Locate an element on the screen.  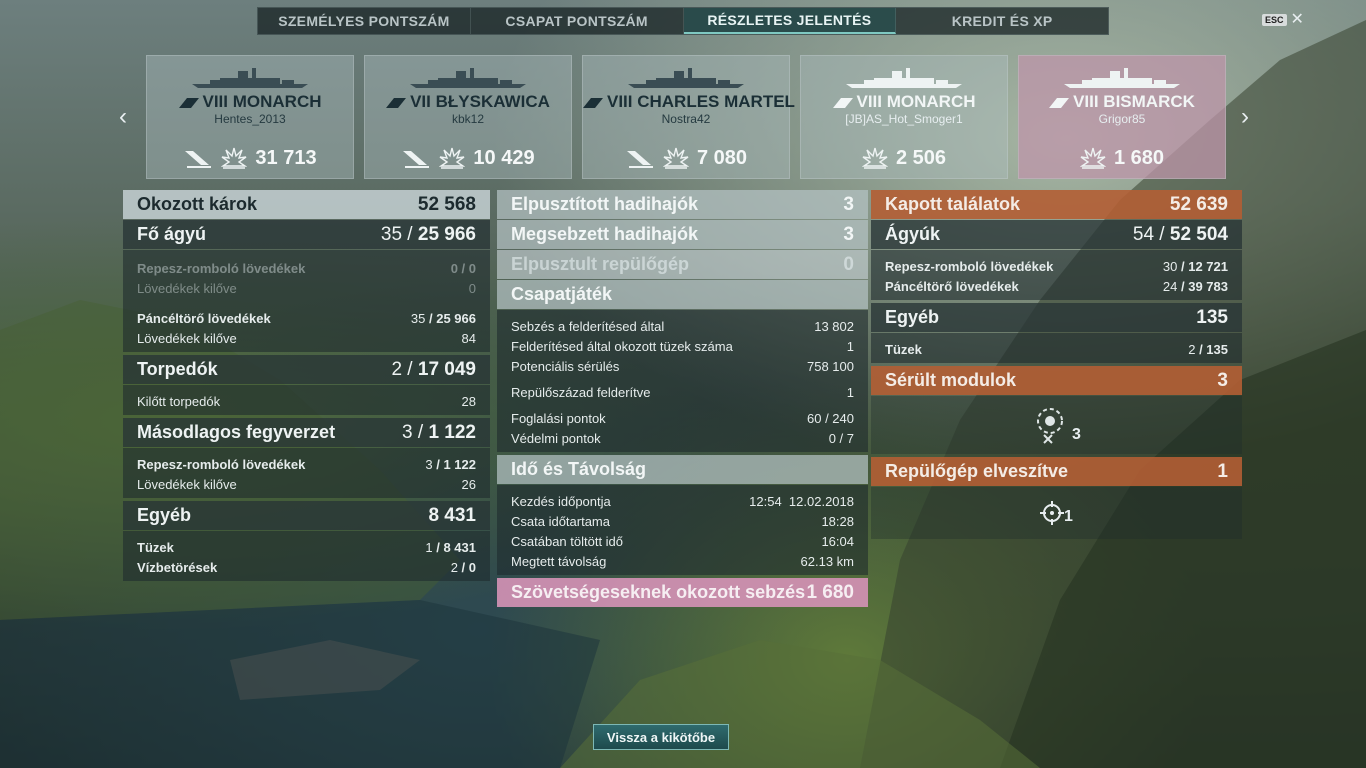
capture-points-row: Foglalási pontok 60 / 240 is located at coordinates (682, 418).